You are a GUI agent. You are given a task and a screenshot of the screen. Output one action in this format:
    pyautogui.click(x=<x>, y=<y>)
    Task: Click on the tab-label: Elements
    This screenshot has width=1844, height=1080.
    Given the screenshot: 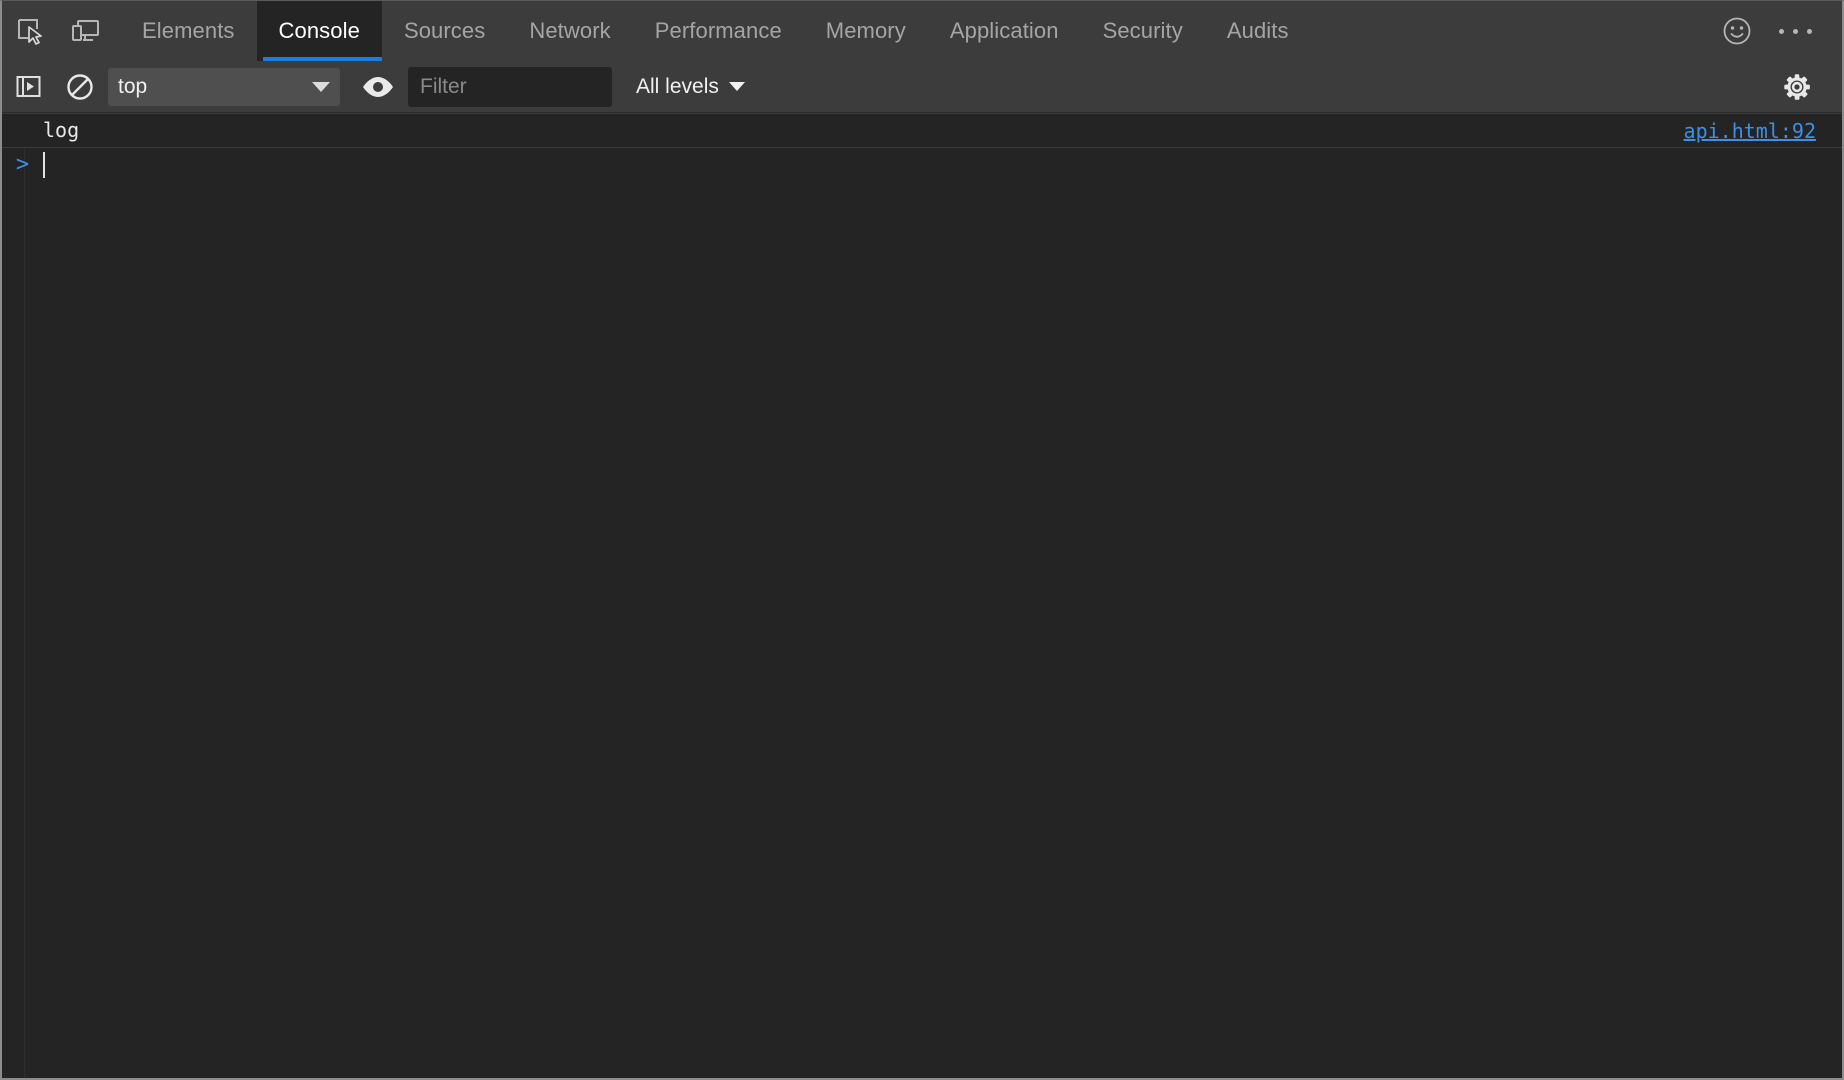 What is the action you would take?
    pyautogui.click(x=188, y=30)
    